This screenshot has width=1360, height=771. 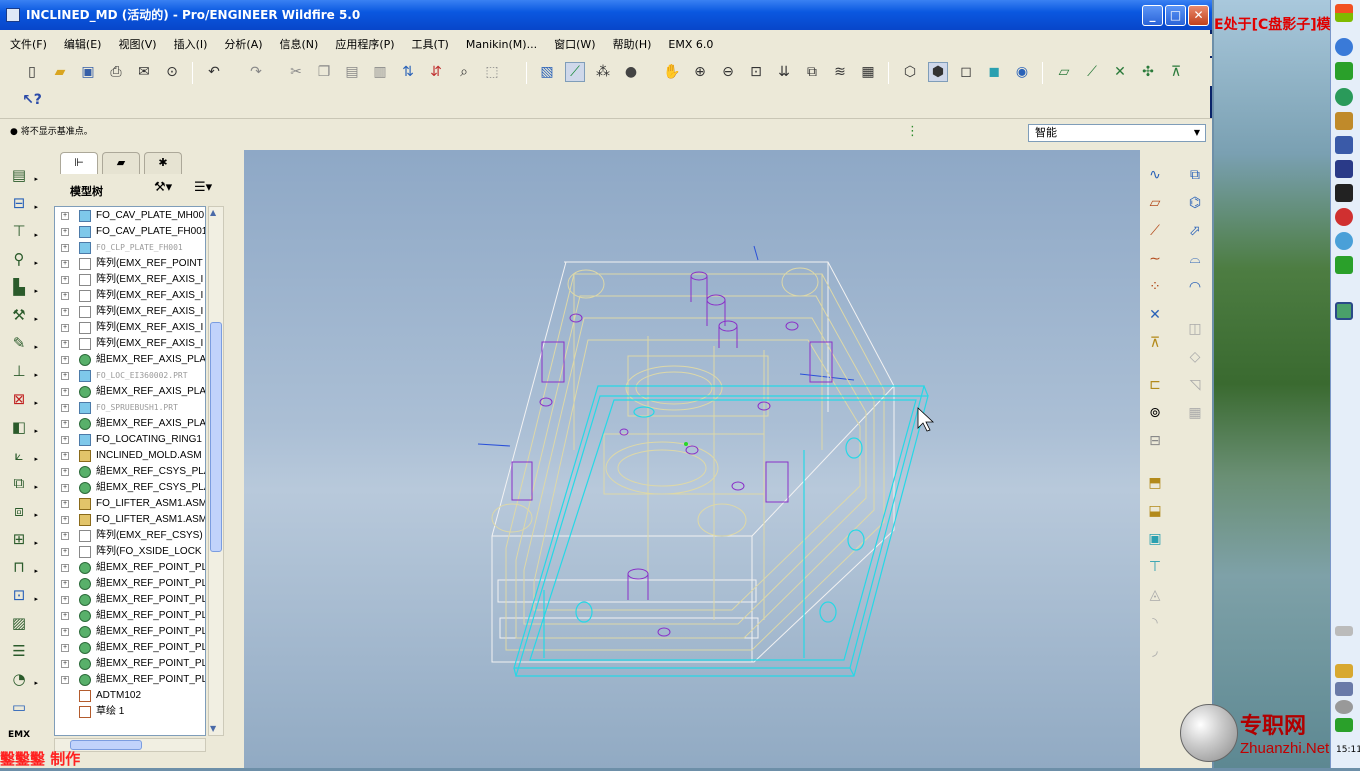 What do you see at coordinates (203, 187) in the screenshot?
I see `tree-show-icon: ☰▾` at bounding box center [203, 187].